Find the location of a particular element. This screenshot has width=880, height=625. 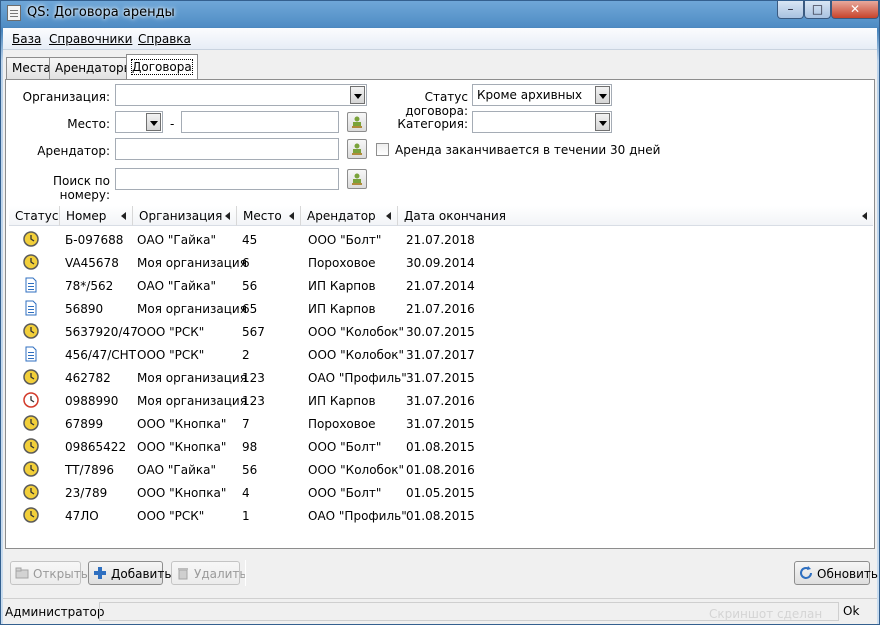

menu-item-references: Справочники is located at coordinates (90, 39).